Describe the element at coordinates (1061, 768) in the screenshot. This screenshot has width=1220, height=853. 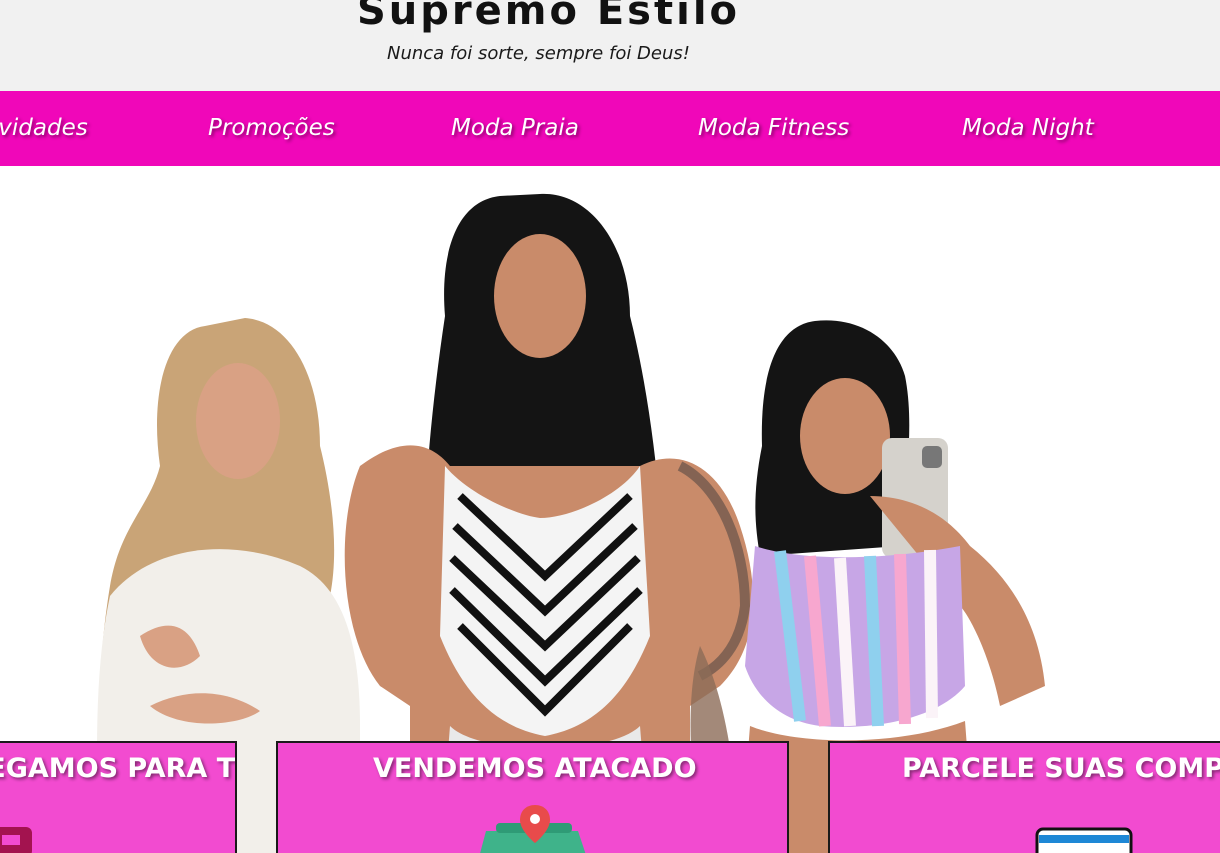
I see `feature-title-installments: PARCELE SUAS COMPRAS` at that location.